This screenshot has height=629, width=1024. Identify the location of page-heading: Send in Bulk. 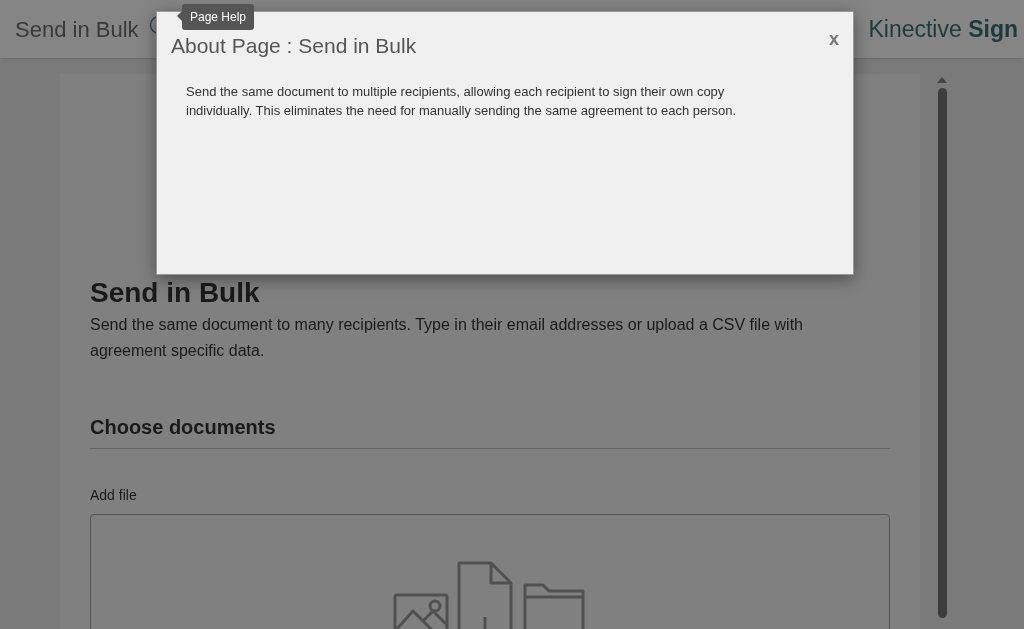
(175, 293).